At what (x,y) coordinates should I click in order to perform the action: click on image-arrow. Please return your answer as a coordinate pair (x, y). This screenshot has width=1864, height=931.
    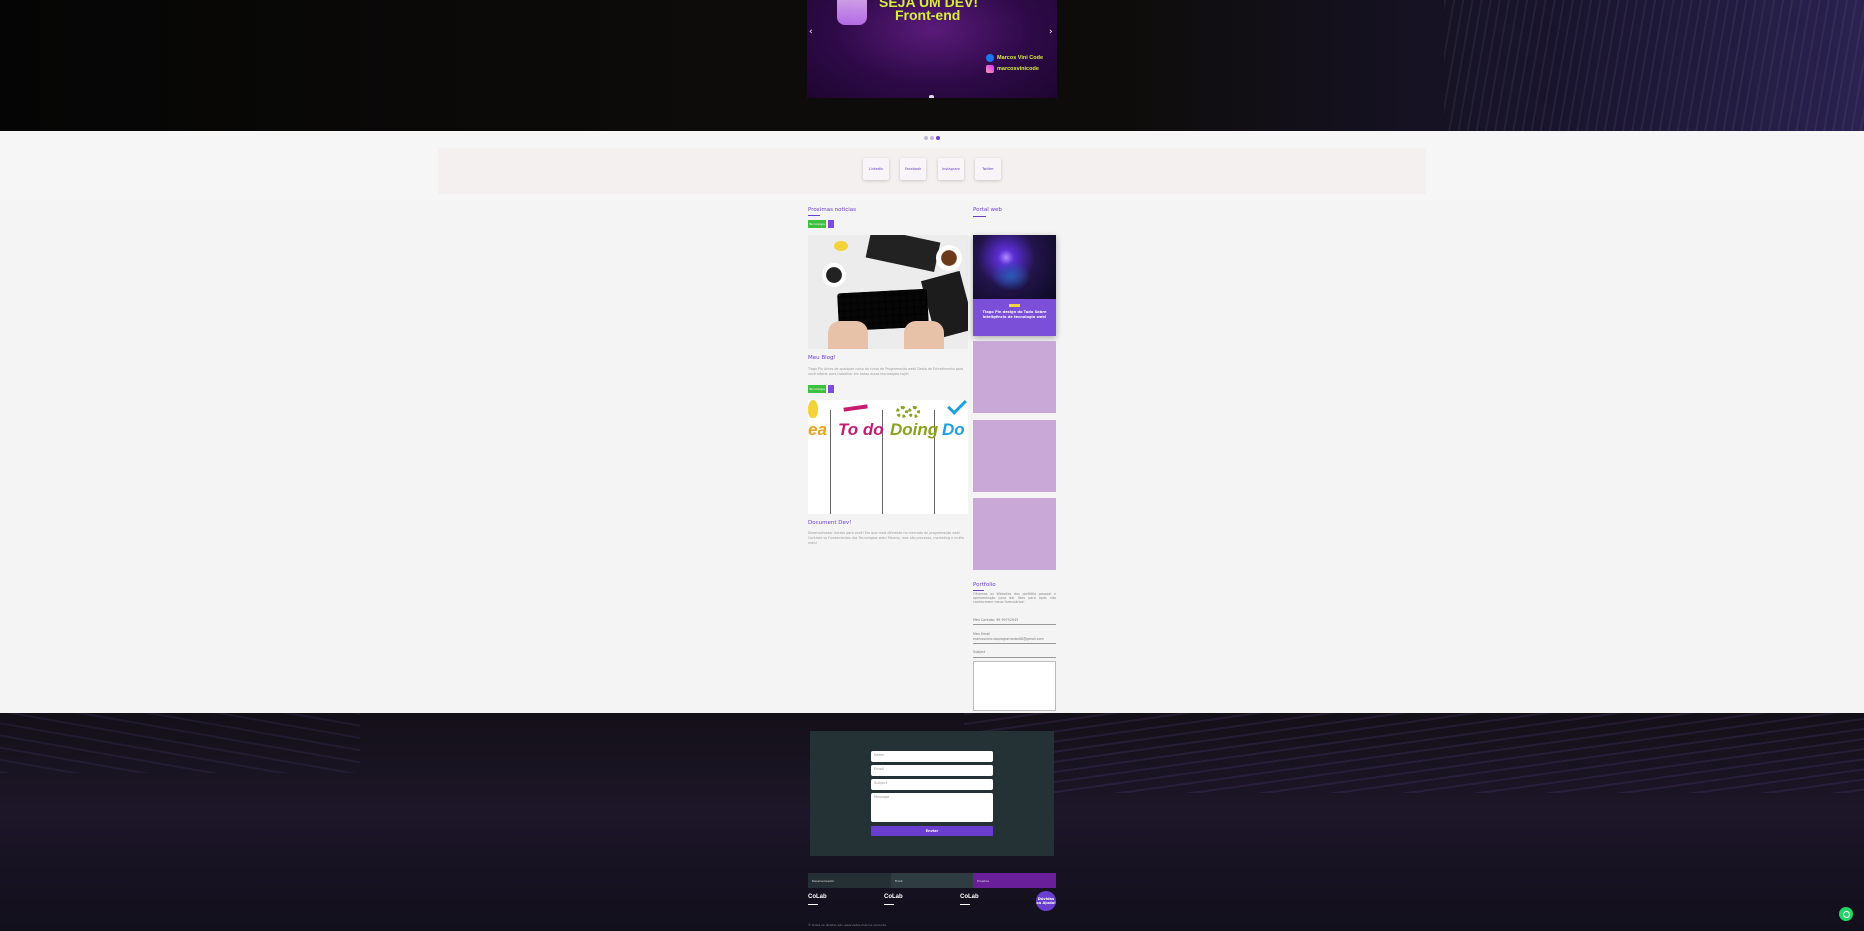
    Looking at the image, I should click on (856, 411).